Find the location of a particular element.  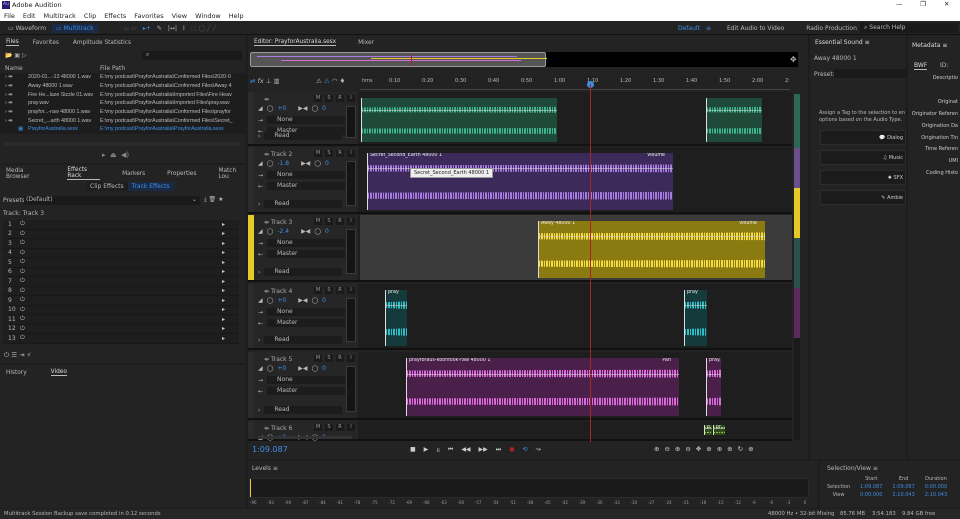

go-start-button: ⏮ is located at coordinates (450, 450).